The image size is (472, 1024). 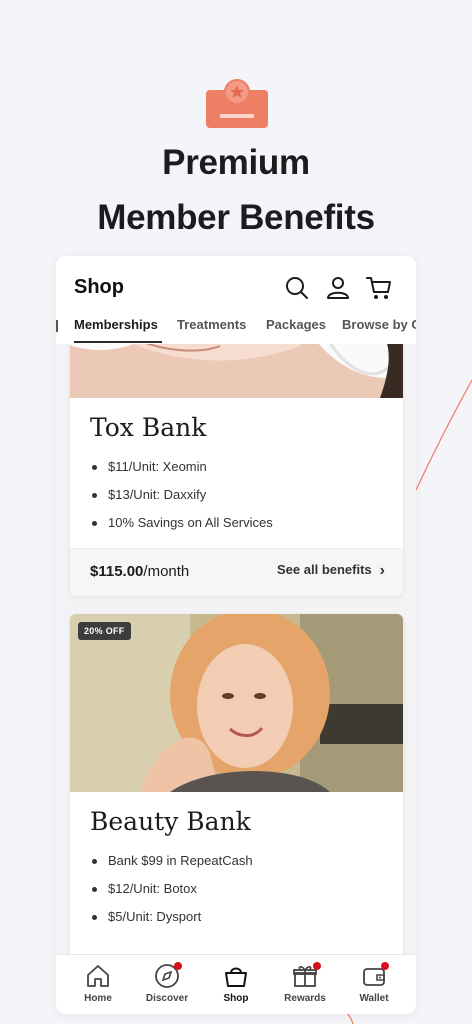 What do you see at coordinates (57, 326) in the screenshot?
I see `previous-tab-edge` at bounding box center [57, 326].